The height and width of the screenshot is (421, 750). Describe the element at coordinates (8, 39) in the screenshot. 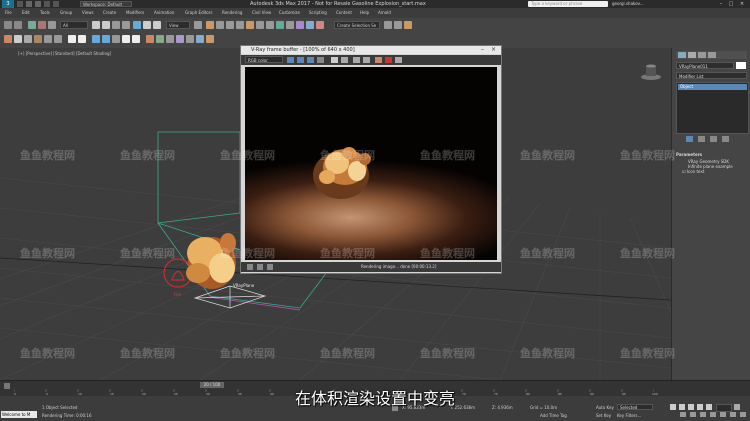

I see `vray-icon` at that location.